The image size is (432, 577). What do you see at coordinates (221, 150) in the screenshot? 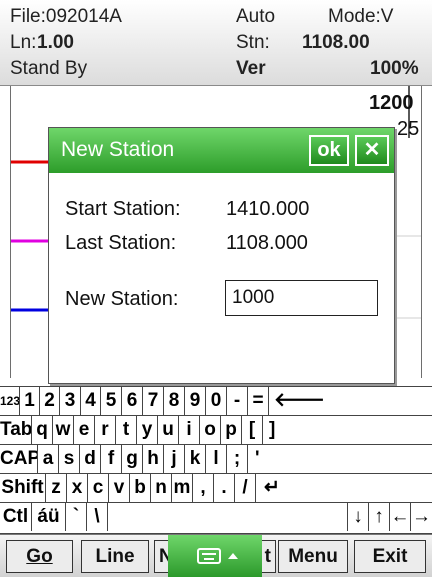
I see `dialog-title-bar: New Station ok ✕` at bounding box center [221, 150].